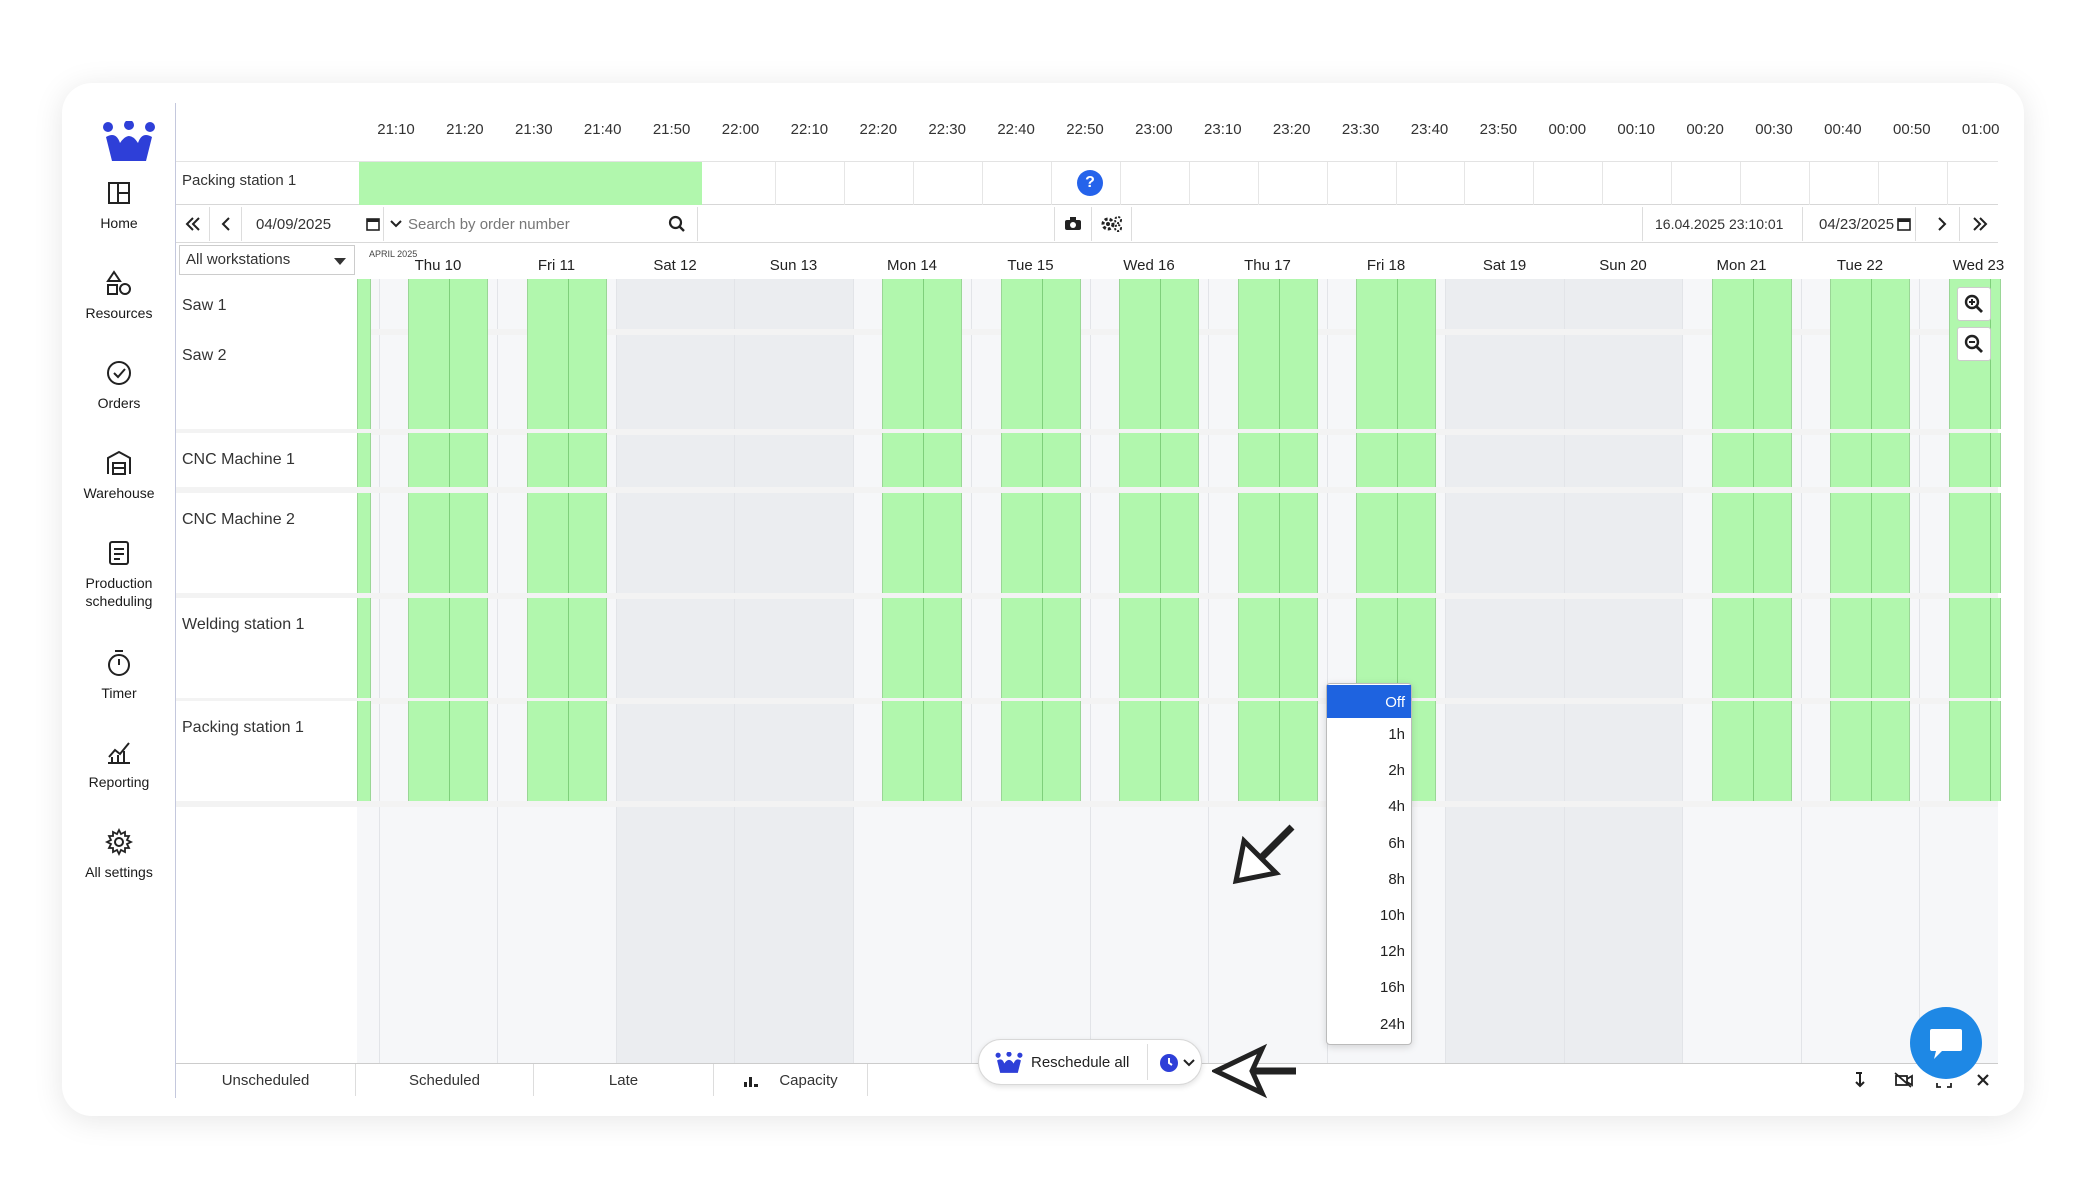 This screenshot has height=1196, width=2078. I want to click on interval-option: 12h, so click(1392, 951).